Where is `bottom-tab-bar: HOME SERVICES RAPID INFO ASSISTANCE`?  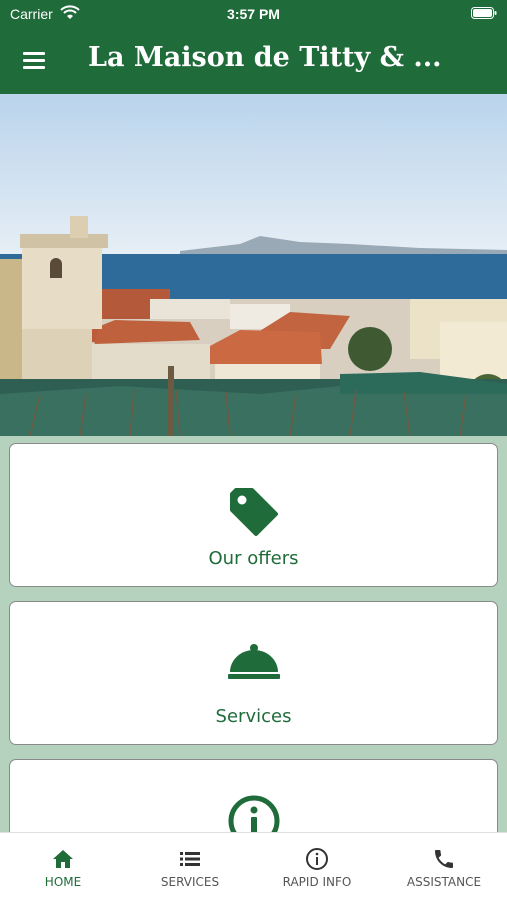 bottom-tab-bar: HOME SERVICES RAPID INFO ASSISTANCE is located at coordinates (253, 866).